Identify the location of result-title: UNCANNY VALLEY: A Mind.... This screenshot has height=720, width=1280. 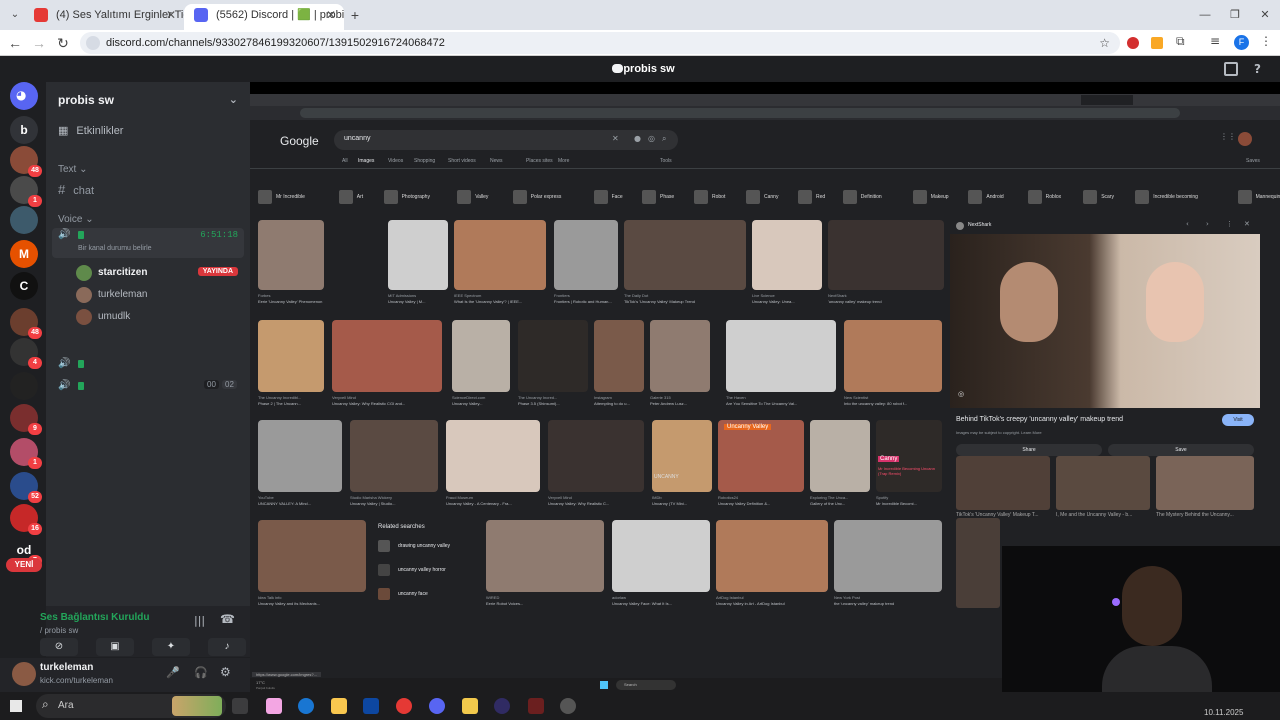
(300, 503).